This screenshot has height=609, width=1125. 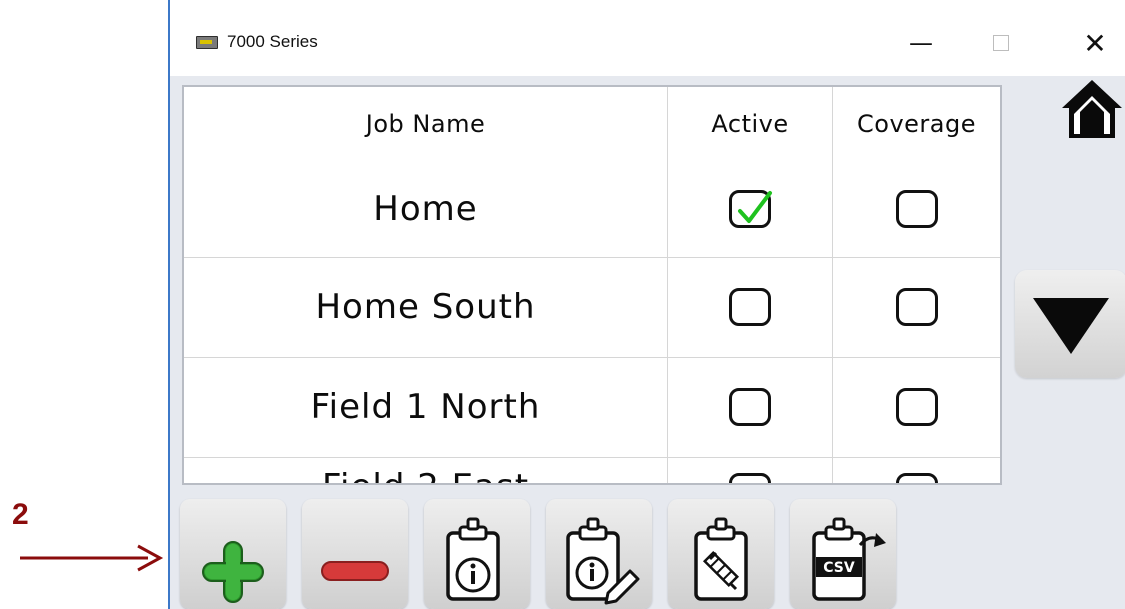 I want to click on clipboard-csv-export-icon: CSV, so click(x=849, y=559).